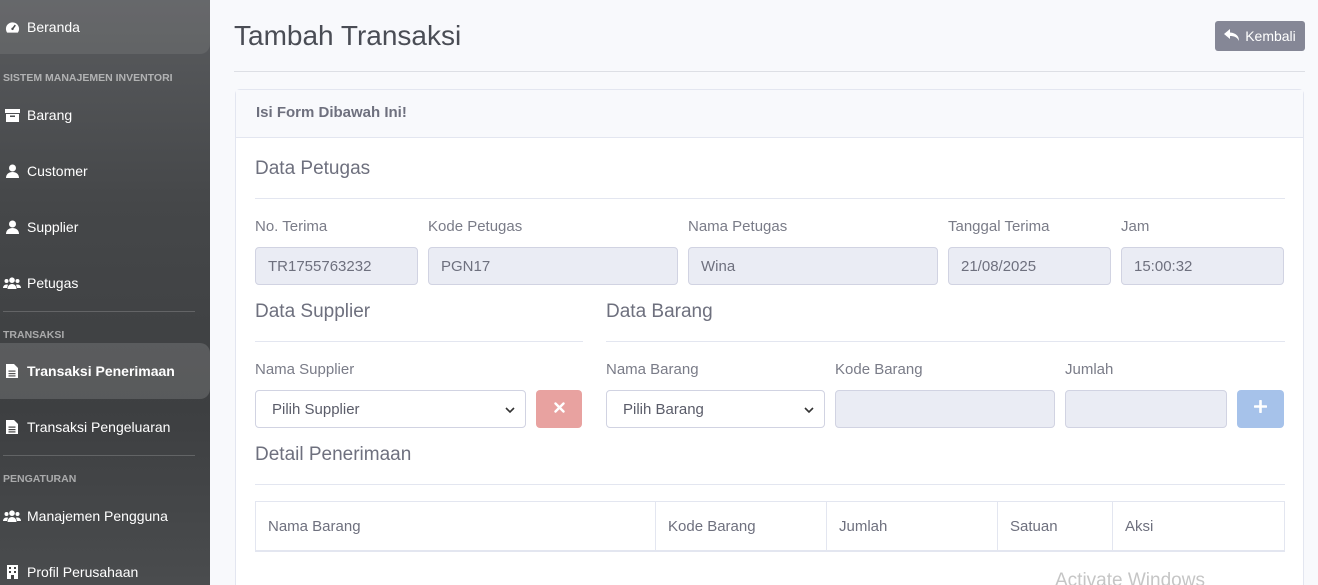  What do you see at coordinates (101, 371) in the screenshot?
I see `sidebar-item-label: Transaksi Penerimaan` at bounding box center [101, 371].